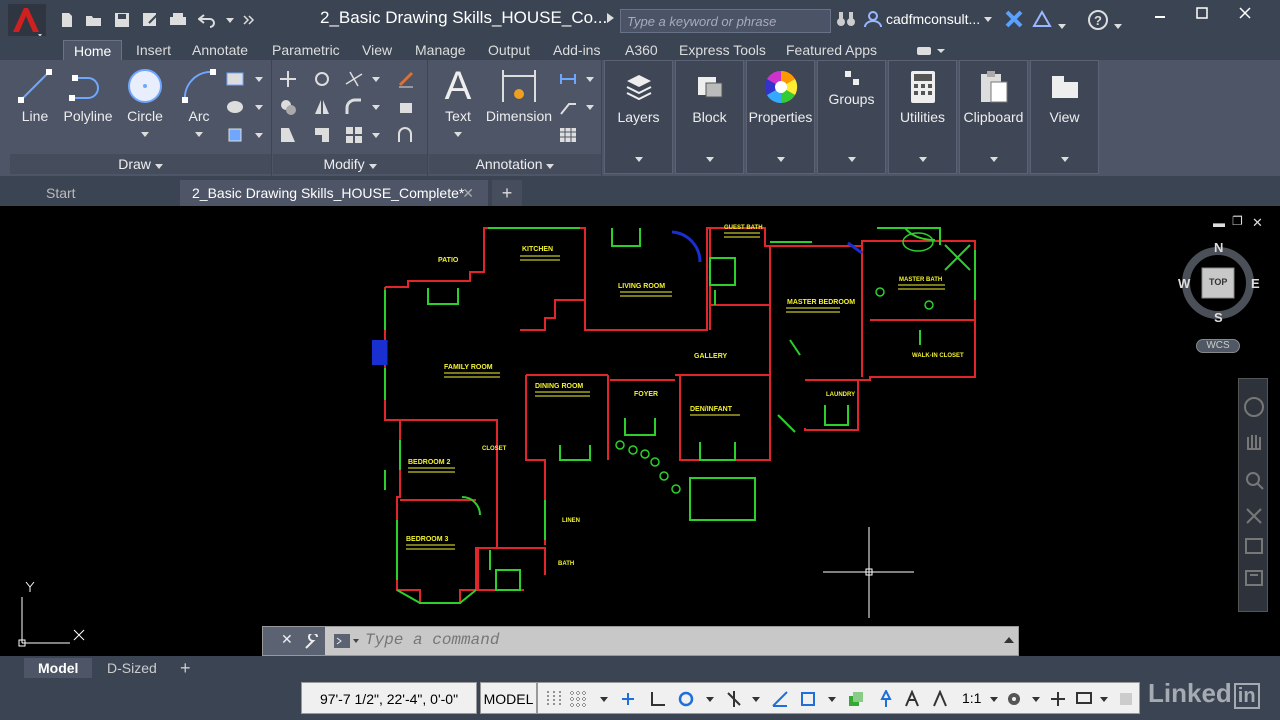  What do you see at coordinates (178, 20) in the screenshot?
I see `plot-icon` at bounding box center [178, 20].